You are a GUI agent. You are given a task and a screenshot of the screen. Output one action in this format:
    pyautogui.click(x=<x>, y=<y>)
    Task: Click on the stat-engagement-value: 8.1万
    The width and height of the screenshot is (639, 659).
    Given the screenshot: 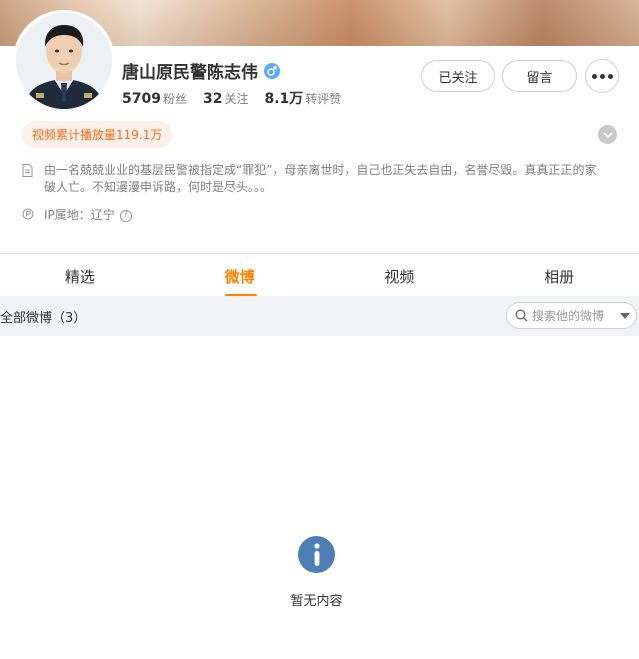 What is the action you would take?
    pyautogui.click(x=284, y=99)
    